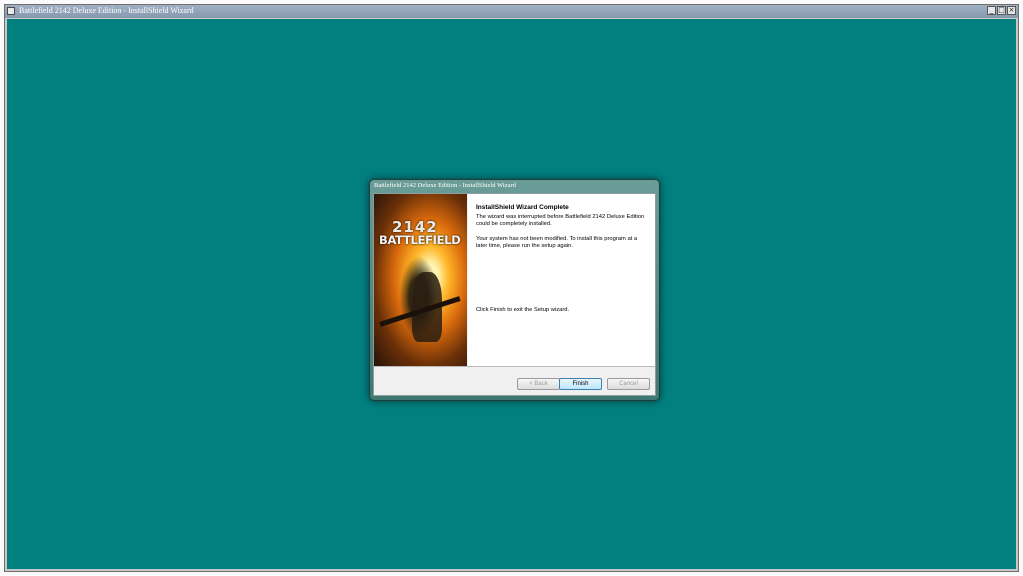 The image size is (1023, 576). I want to click on logo-text: BATTLEFIELD, so click(420, 240).